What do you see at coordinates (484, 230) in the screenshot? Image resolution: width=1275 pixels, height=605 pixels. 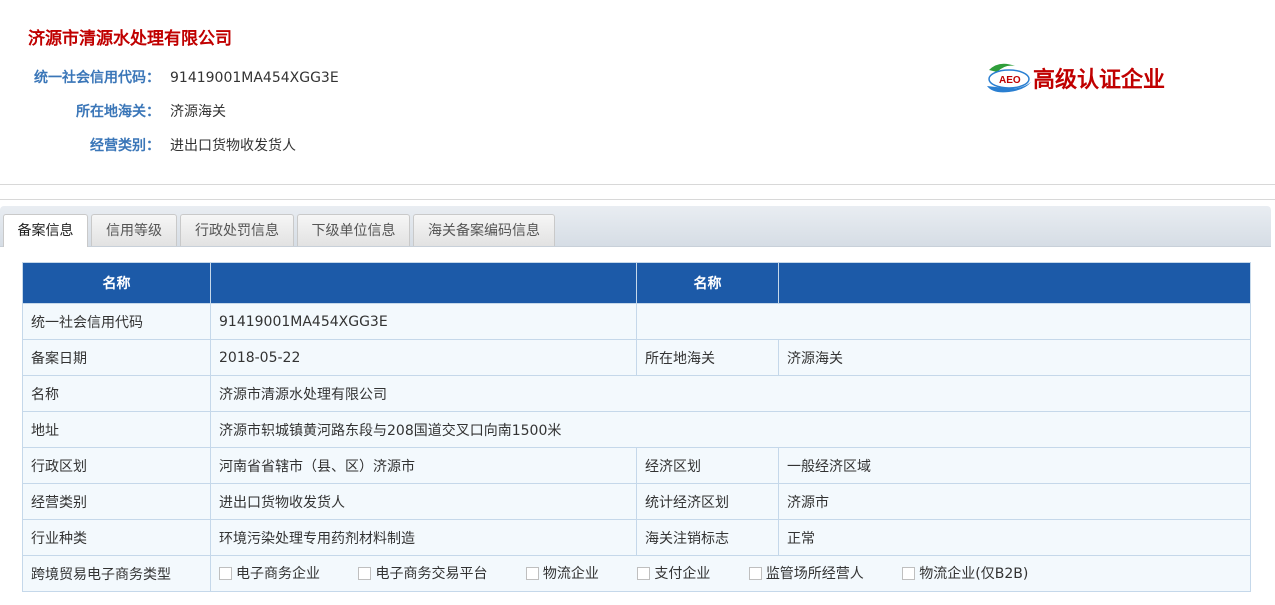 I see `tab-customs-code-info: 海关备案编码信息` at bounding box center [484, 230].